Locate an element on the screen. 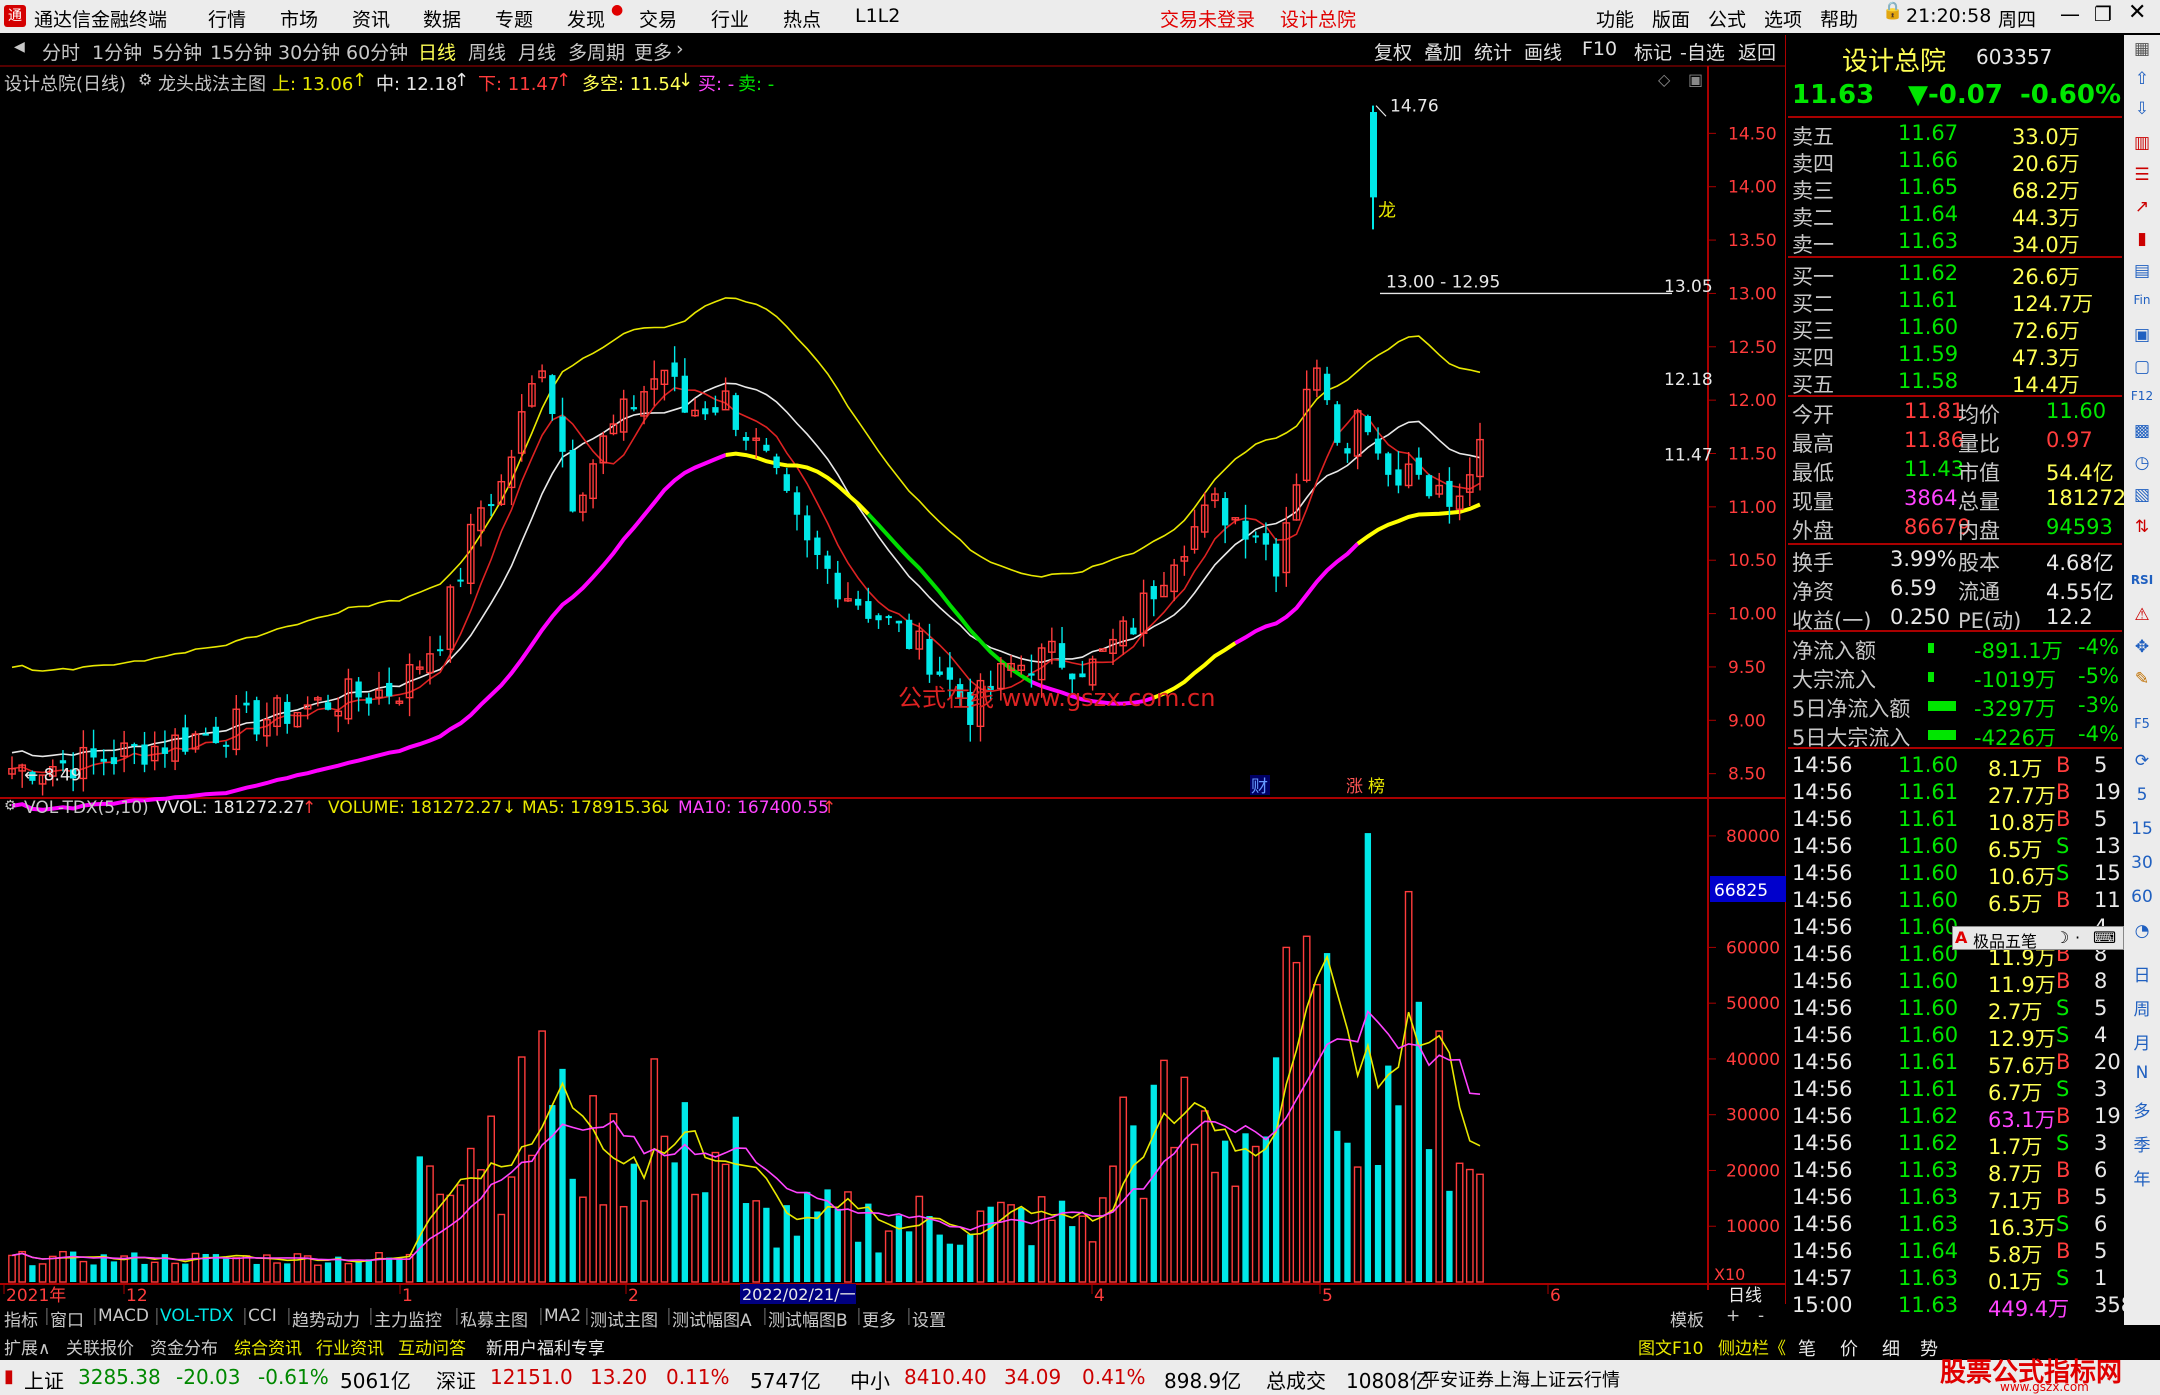 This screenshot has height=1395, width=2160. tabbar-right-1: + is located at coordinates (1733, 1316).